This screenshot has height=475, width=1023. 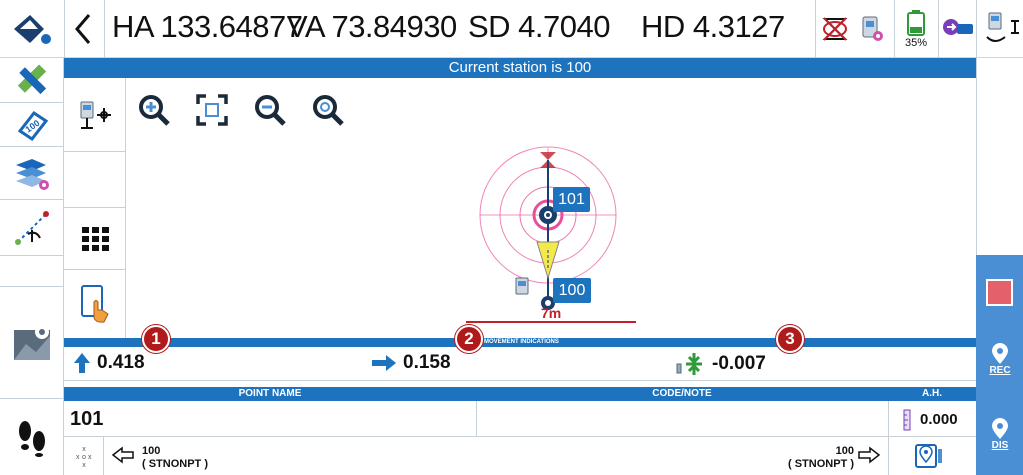 I want to click on back-button, so click(x=83, y=29).